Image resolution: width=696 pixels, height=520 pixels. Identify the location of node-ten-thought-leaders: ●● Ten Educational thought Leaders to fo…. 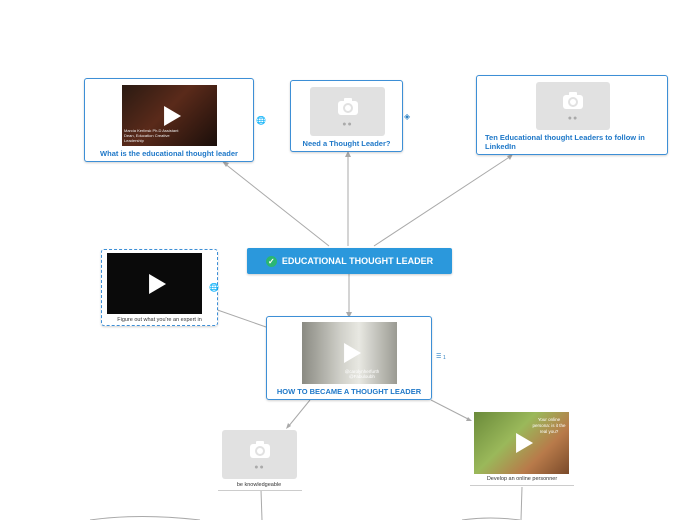
(572, 115).